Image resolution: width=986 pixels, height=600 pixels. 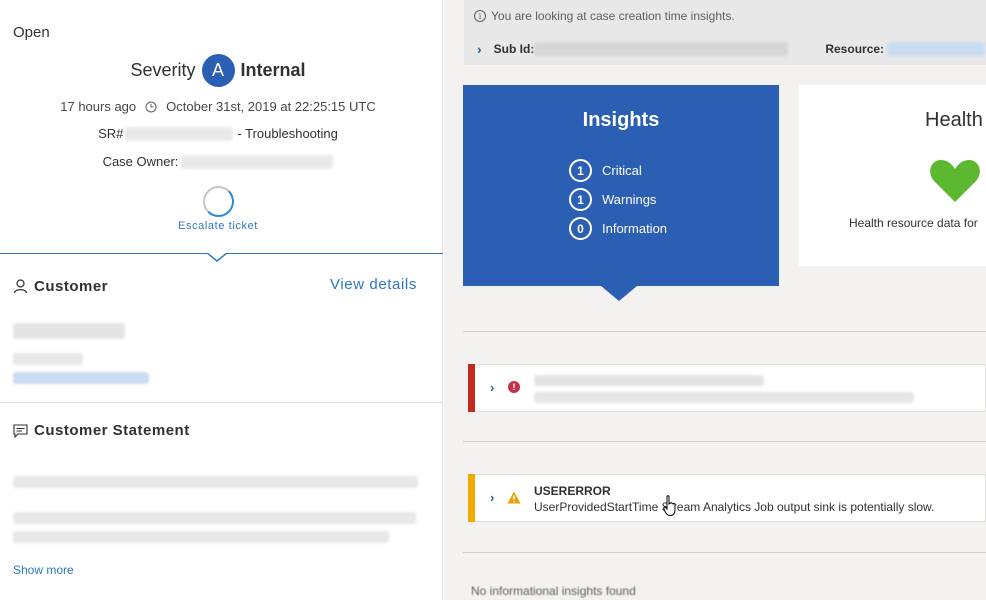 What do you see at coordinates (31, 32) in the screenshot?
I see `case-status: Open` at bounding box center [31, 32].